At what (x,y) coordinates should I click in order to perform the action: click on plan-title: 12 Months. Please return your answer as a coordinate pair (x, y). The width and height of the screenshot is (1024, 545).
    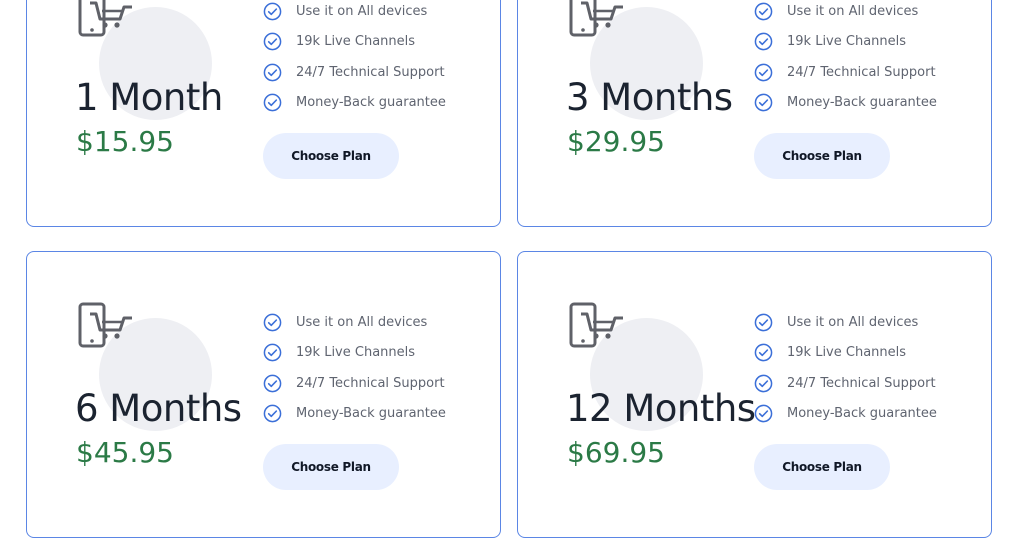
    Looking at the image, I should click on (661, 408).